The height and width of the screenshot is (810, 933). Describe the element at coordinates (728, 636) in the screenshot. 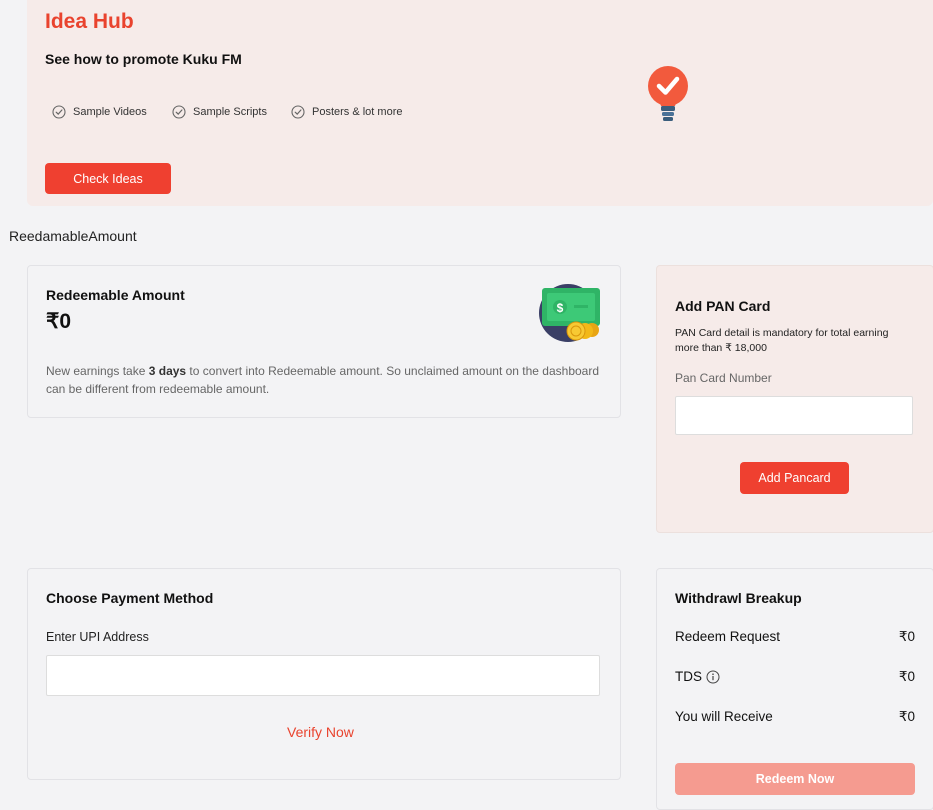

I see `redeem-request-label: Redeem Request` at that location.